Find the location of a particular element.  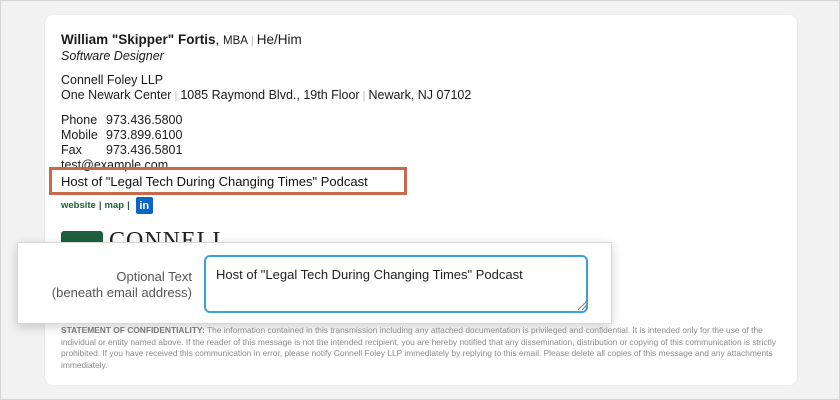

signature-company: Connell Foley LLP is located at coordinates (112, 80).